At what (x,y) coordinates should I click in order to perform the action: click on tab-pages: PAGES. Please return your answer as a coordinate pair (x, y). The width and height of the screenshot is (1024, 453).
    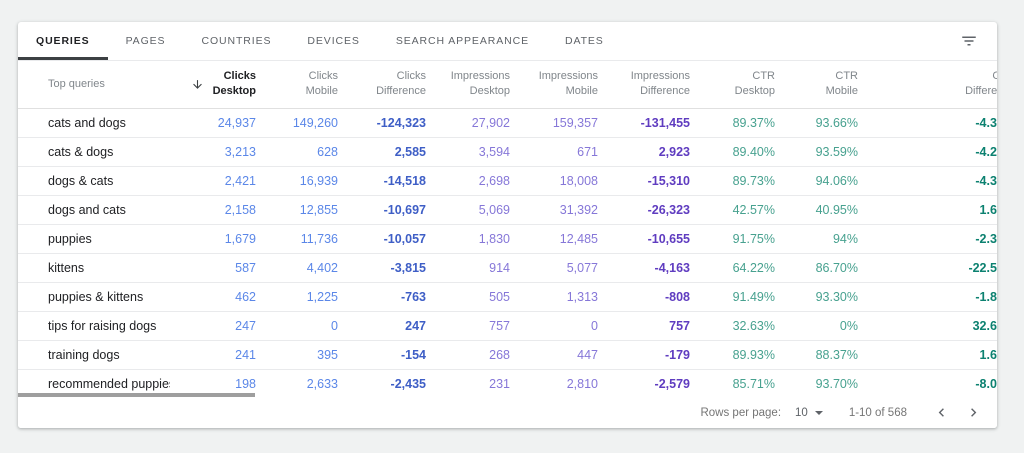
    Looking at the image, I should click on (146, 41).